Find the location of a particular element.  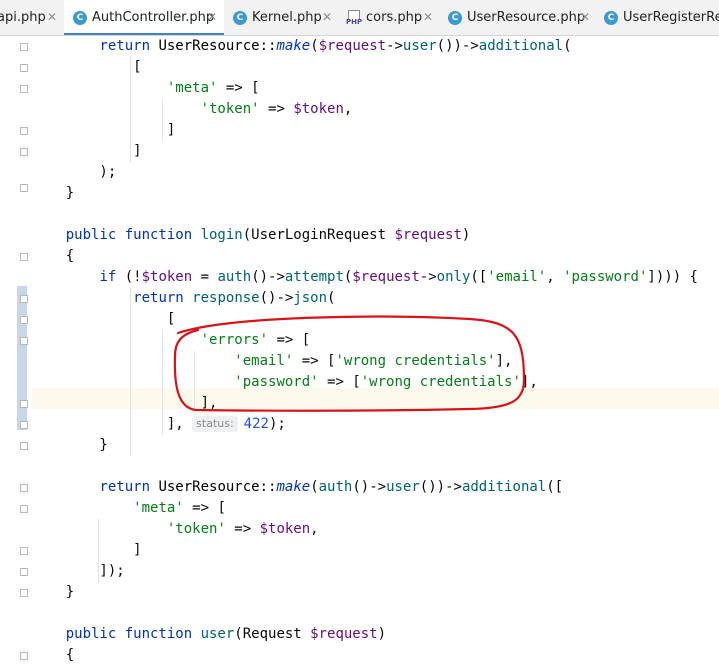

code-token: ]); is located at coordinates (78, 571).